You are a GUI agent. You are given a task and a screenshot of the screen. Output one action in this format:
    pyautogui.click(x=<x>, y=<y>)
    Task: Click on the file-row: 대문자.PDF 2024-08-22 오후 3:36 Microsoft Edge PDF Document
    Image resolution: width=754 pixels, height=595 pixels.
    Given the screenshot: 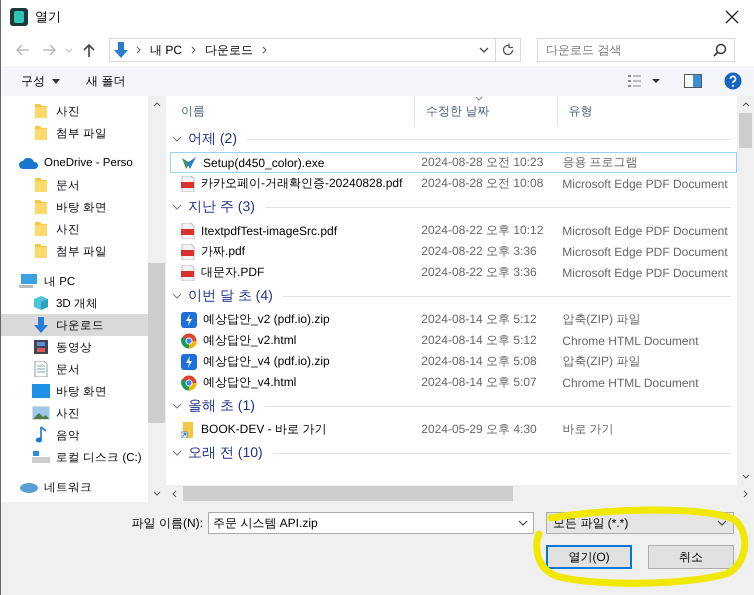 What is the action you would take?
    pyautogui.click(x=453, y=272)
    